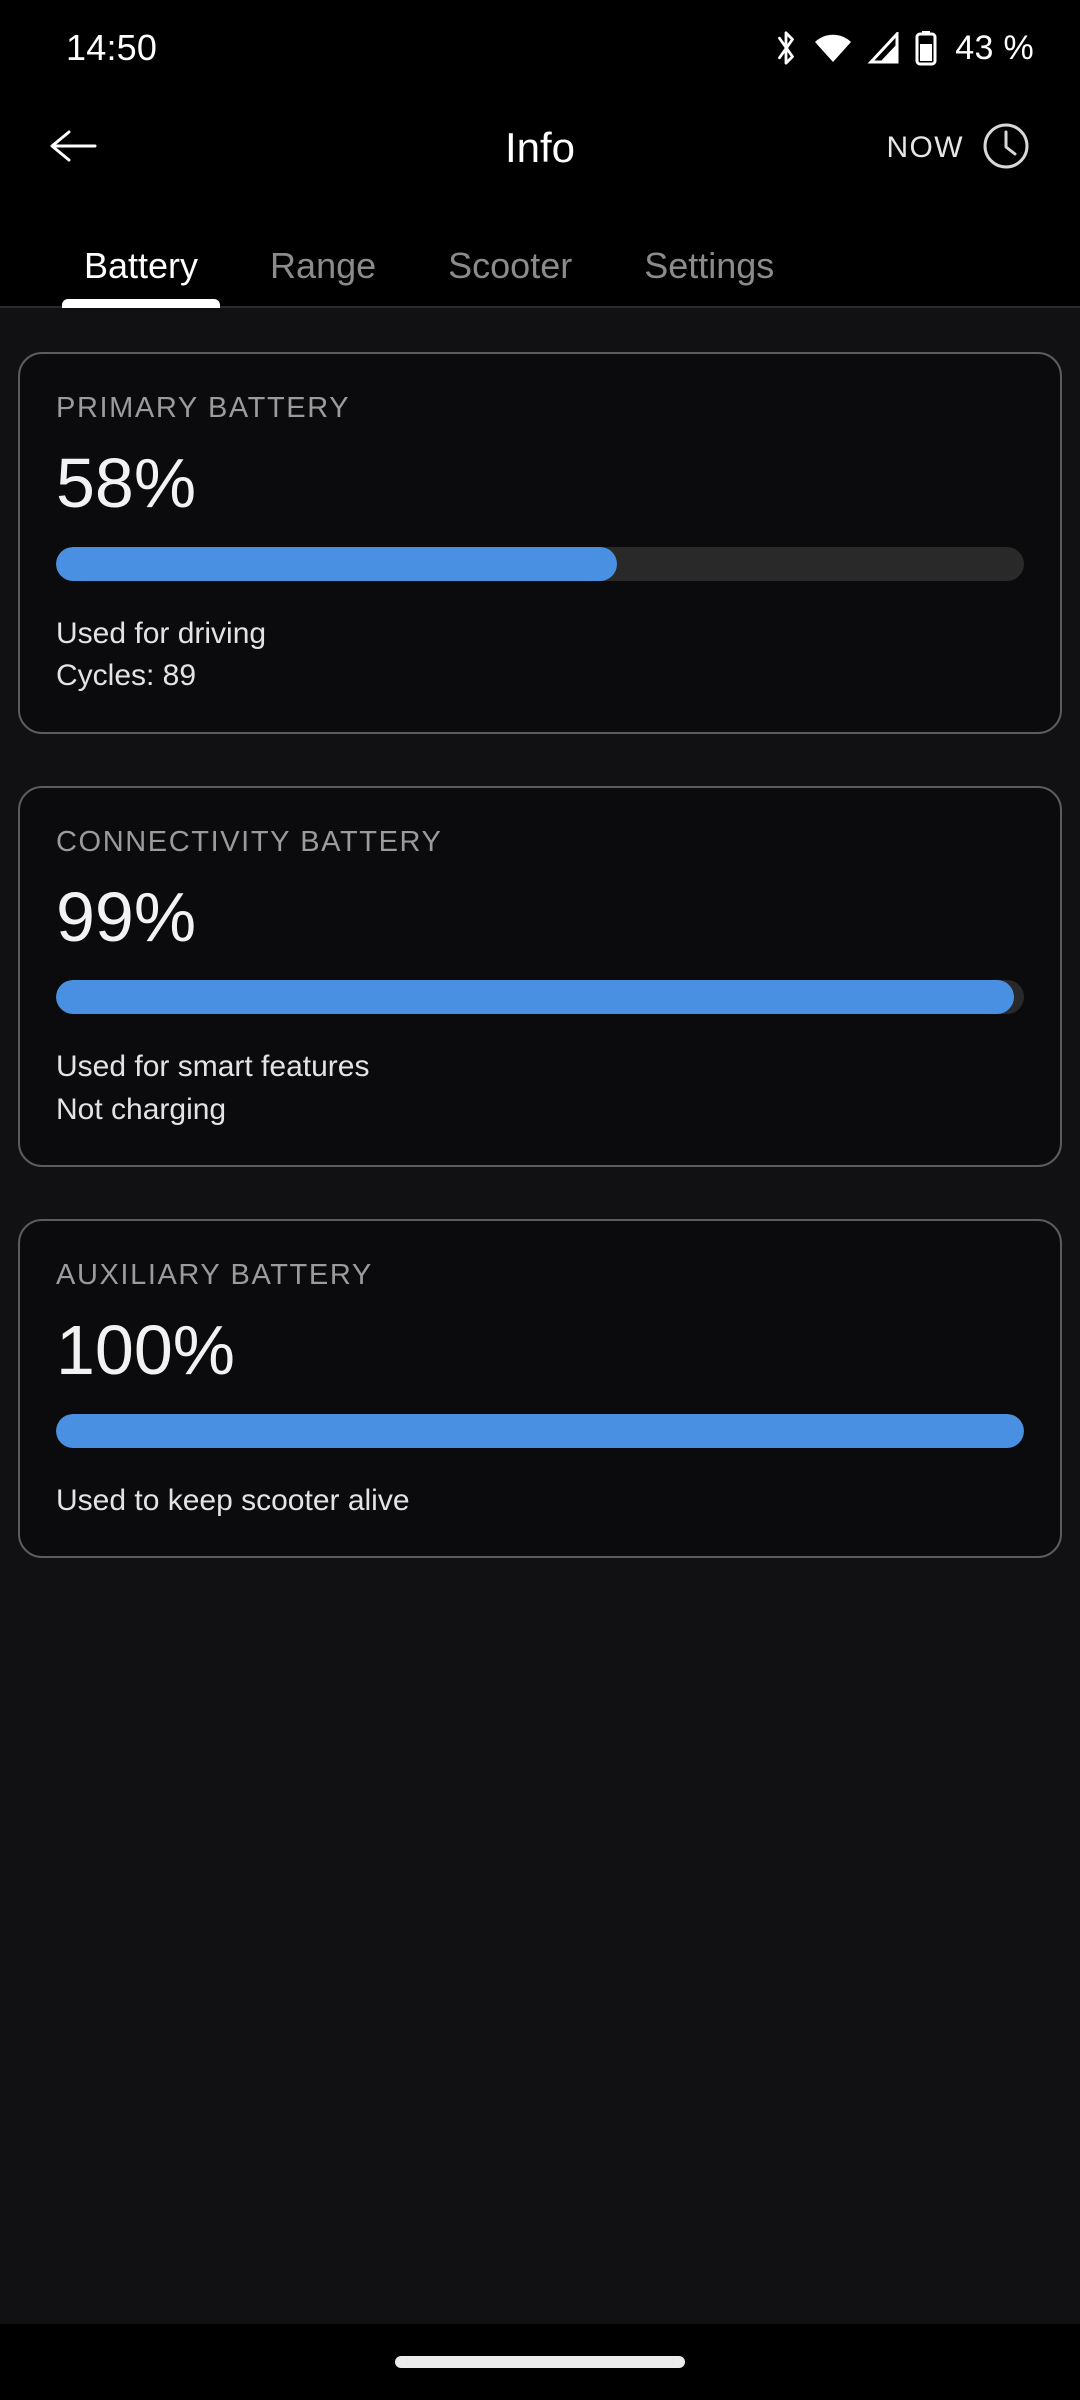 This screenshot has width=1080, height=2400. I want to click on auxiliary-battery-note-usage: Used to keep scooter alive, so click(233, 1500).